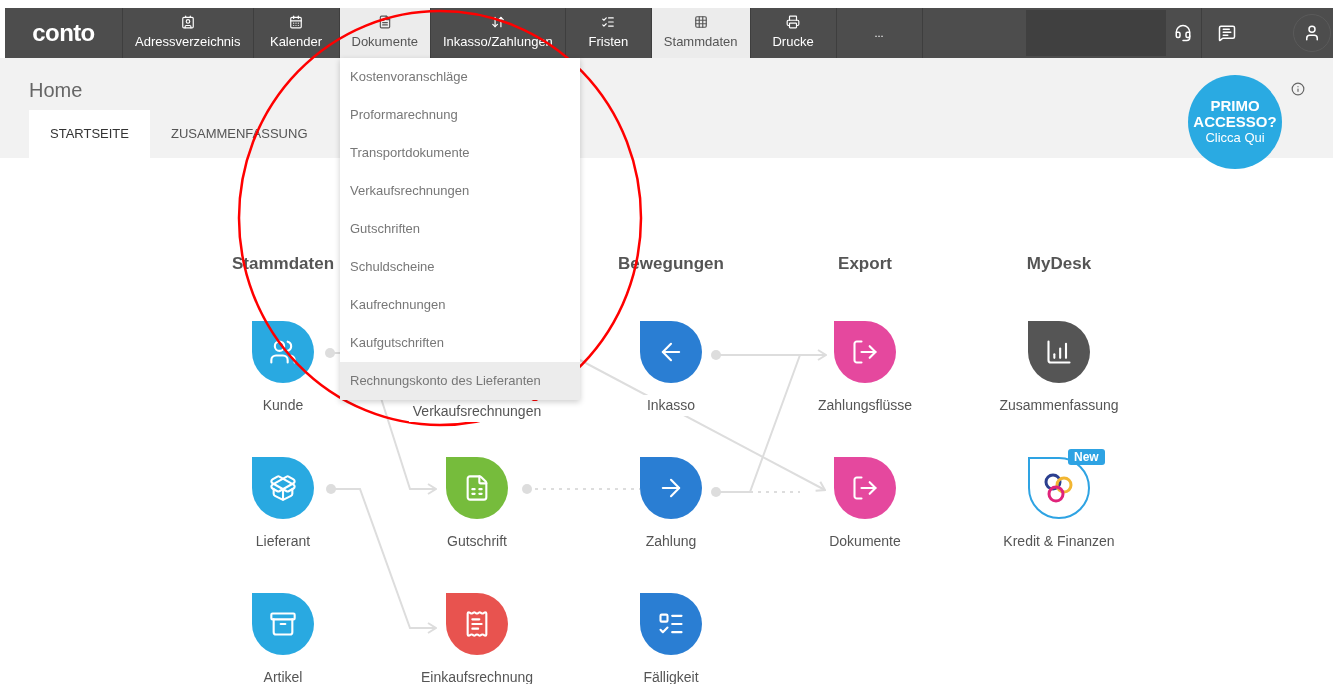 This screenshot has height=684, width=1333. Describe the element at coordinates (460, 153) in the screenshot. I see `menu-item: Transportdokumente` at that location.